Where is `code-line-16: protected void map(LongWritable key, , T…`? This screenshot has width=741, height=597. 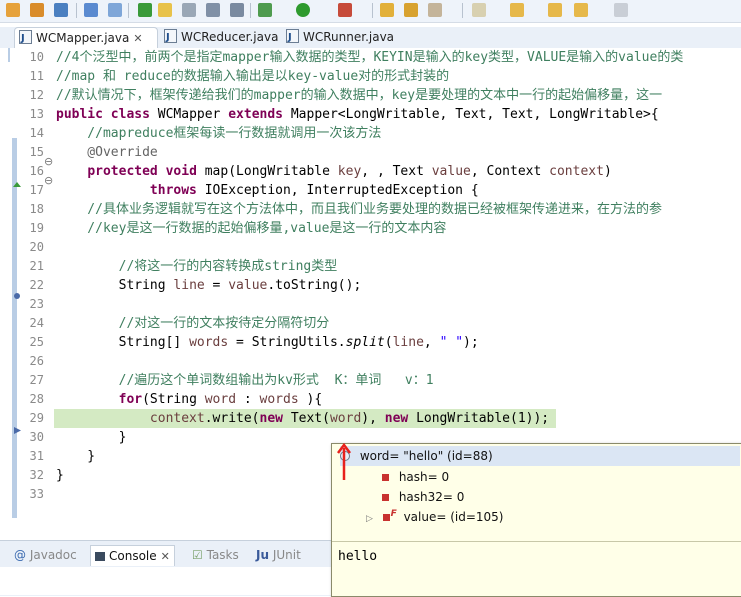 code-line-16: protected void map(LongWritable key, , T… is located at coordinates (349, 171).